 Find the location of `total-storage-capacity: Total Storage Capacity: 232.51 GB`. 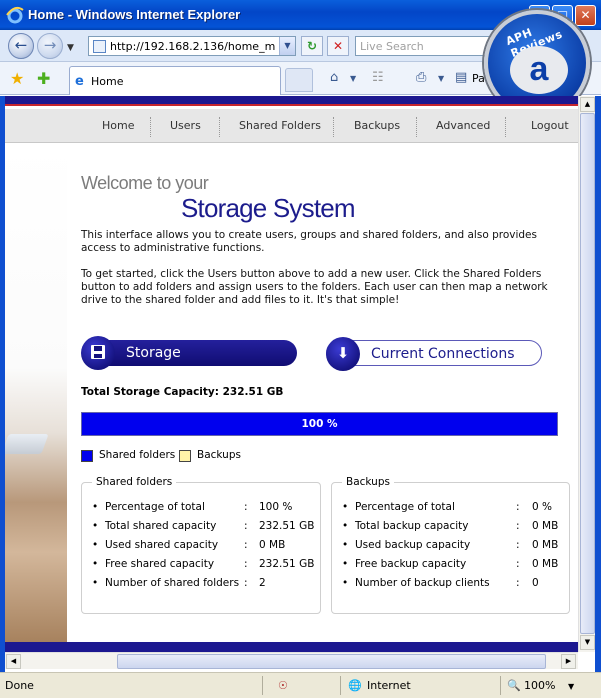

total-storage-capacity: Total Storage Capacity: 232.51 GB is located at coordinates (182, 392).